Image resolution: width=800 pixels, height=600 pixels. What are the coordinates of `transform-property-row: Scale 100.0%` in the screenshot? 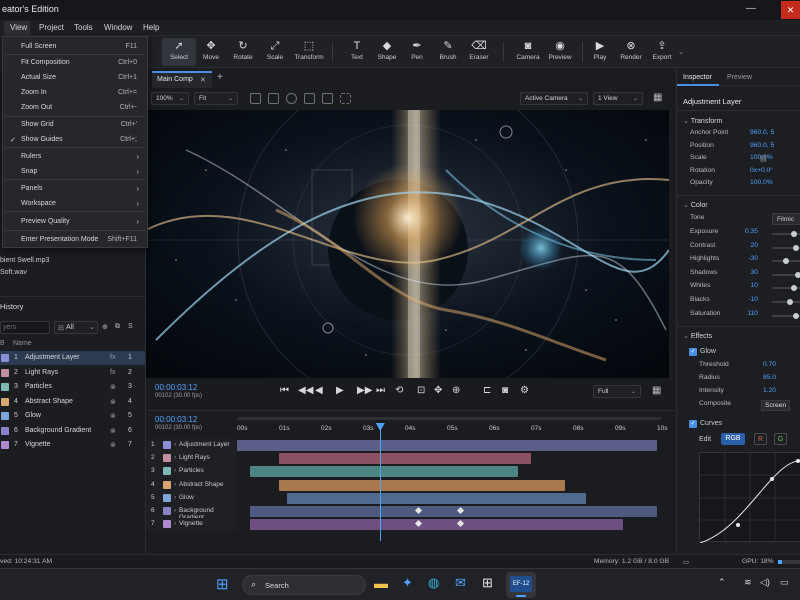 It's located at (745, 160).